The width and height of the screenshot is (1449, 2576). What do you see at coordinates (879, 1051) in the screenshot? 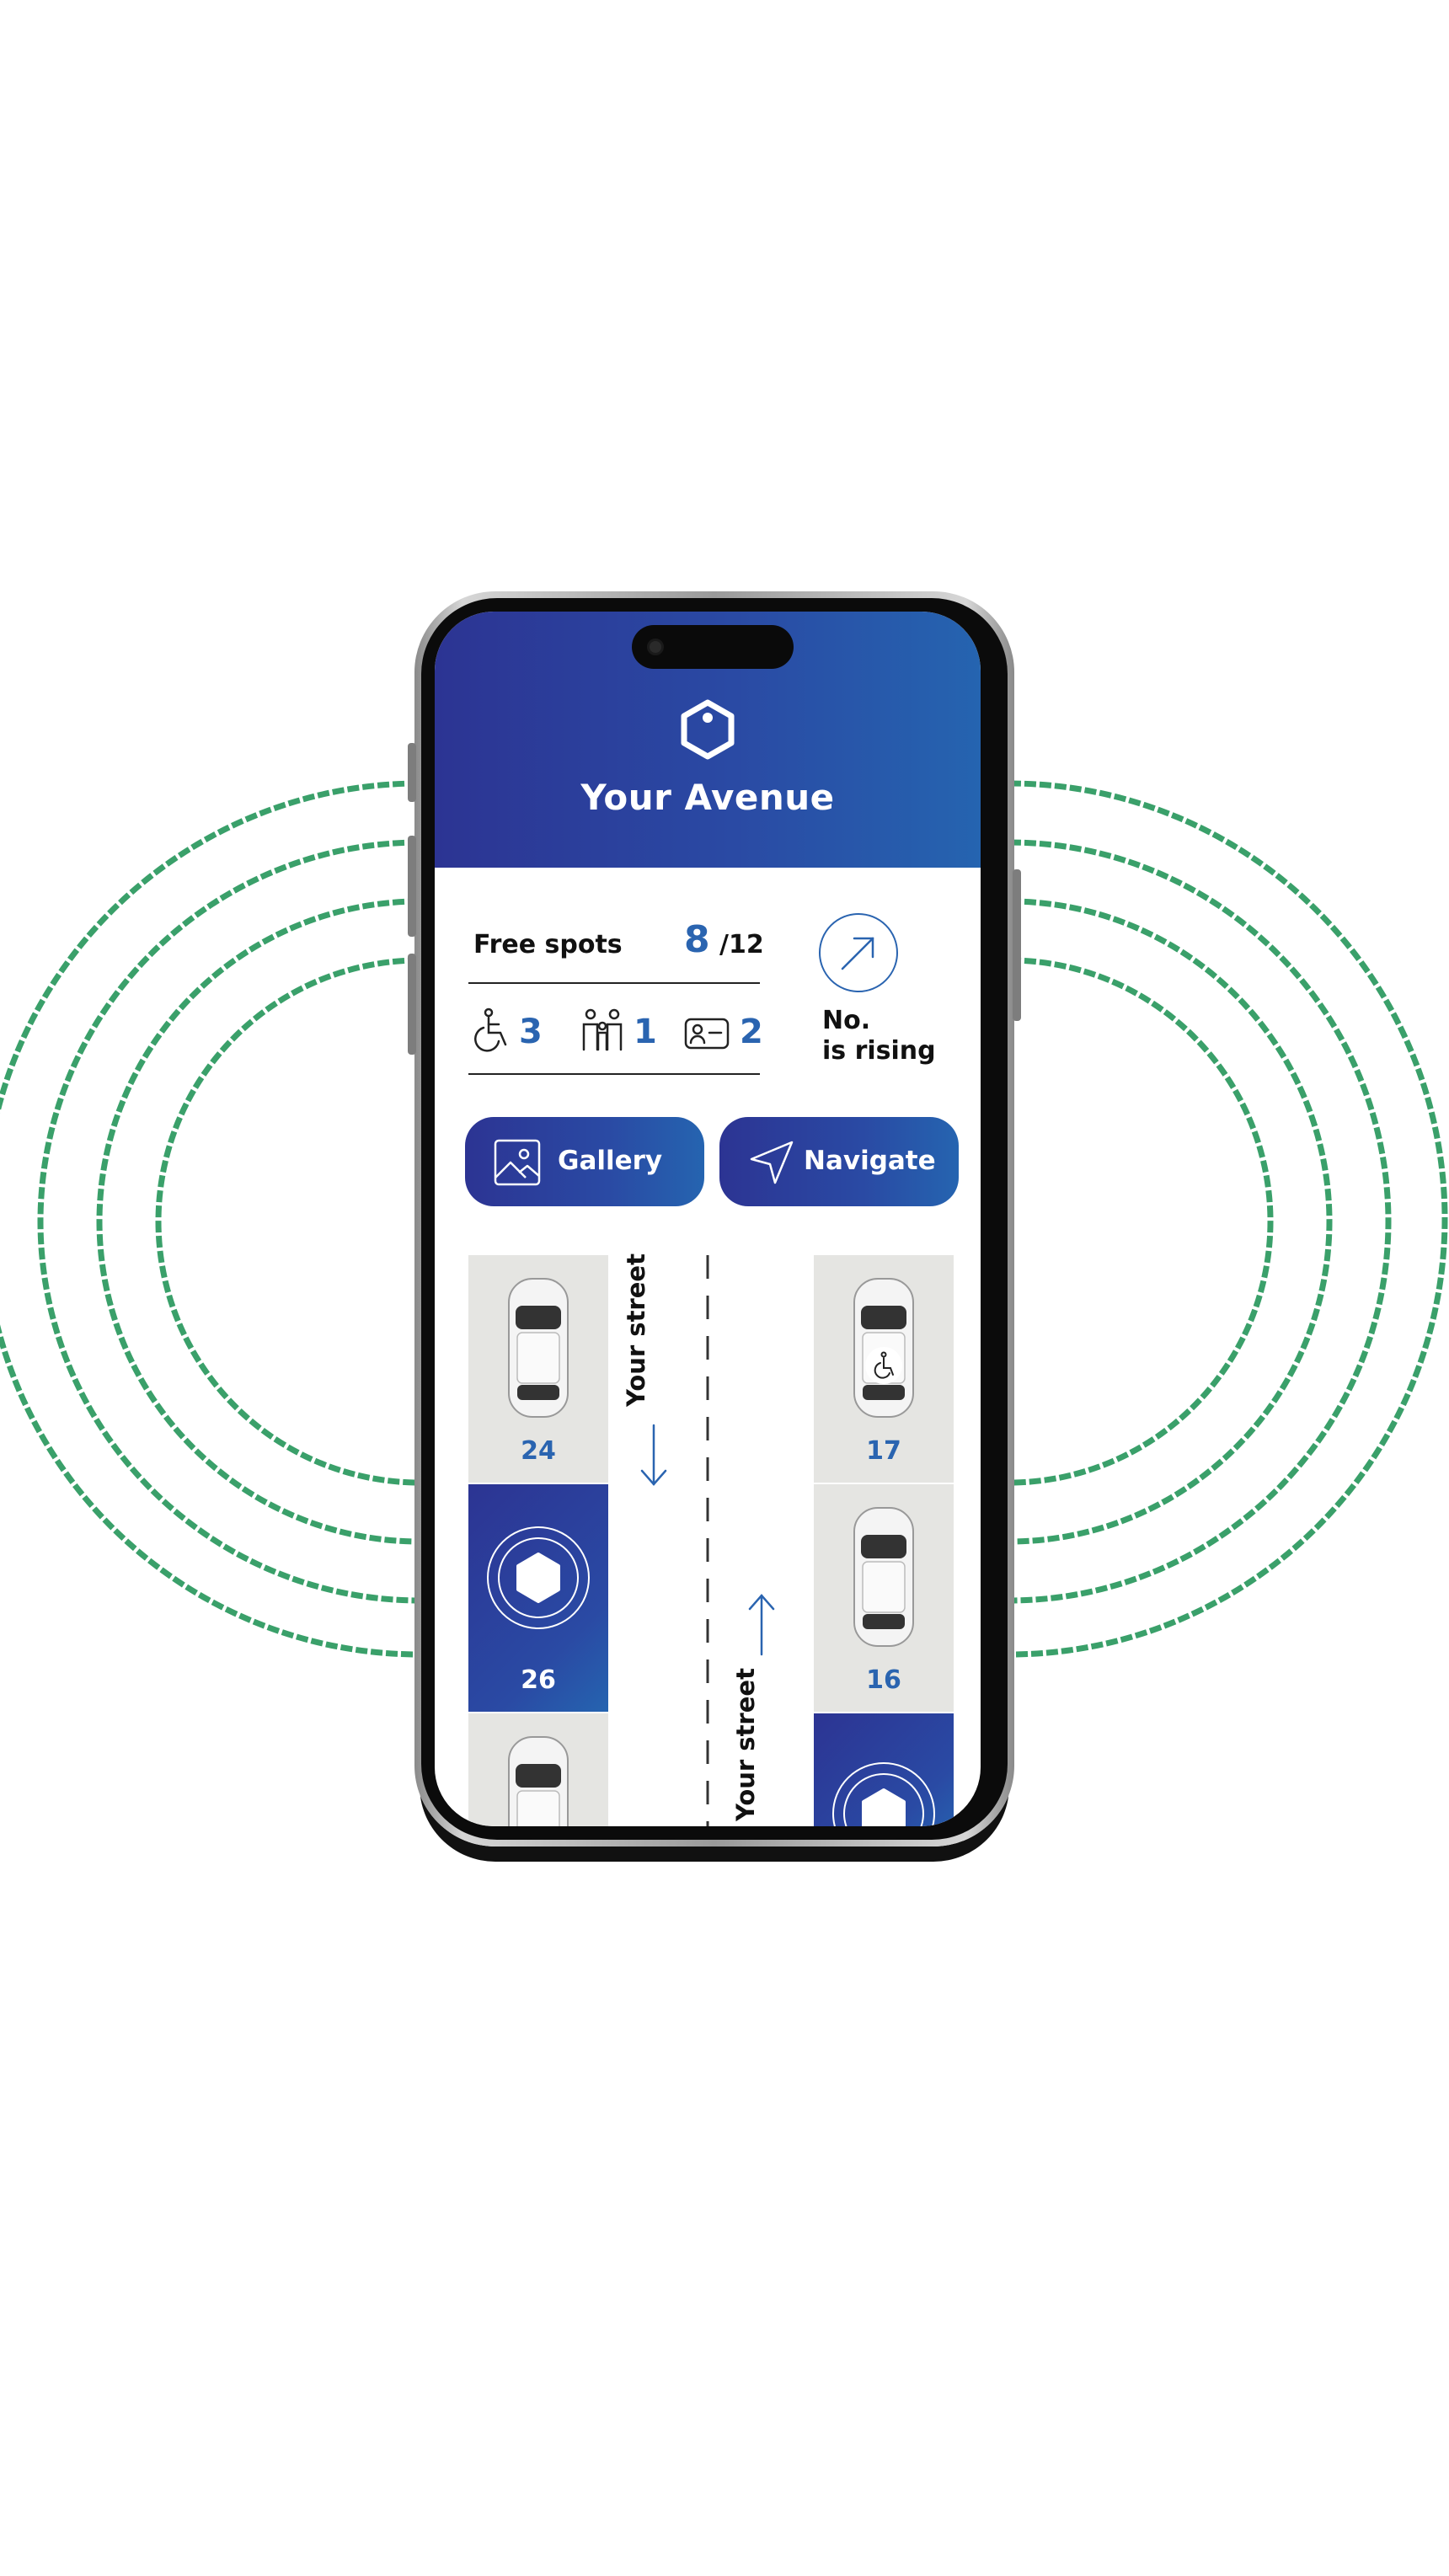
I see `trend-line-2: is rising` at bounding box center [879, 1051].